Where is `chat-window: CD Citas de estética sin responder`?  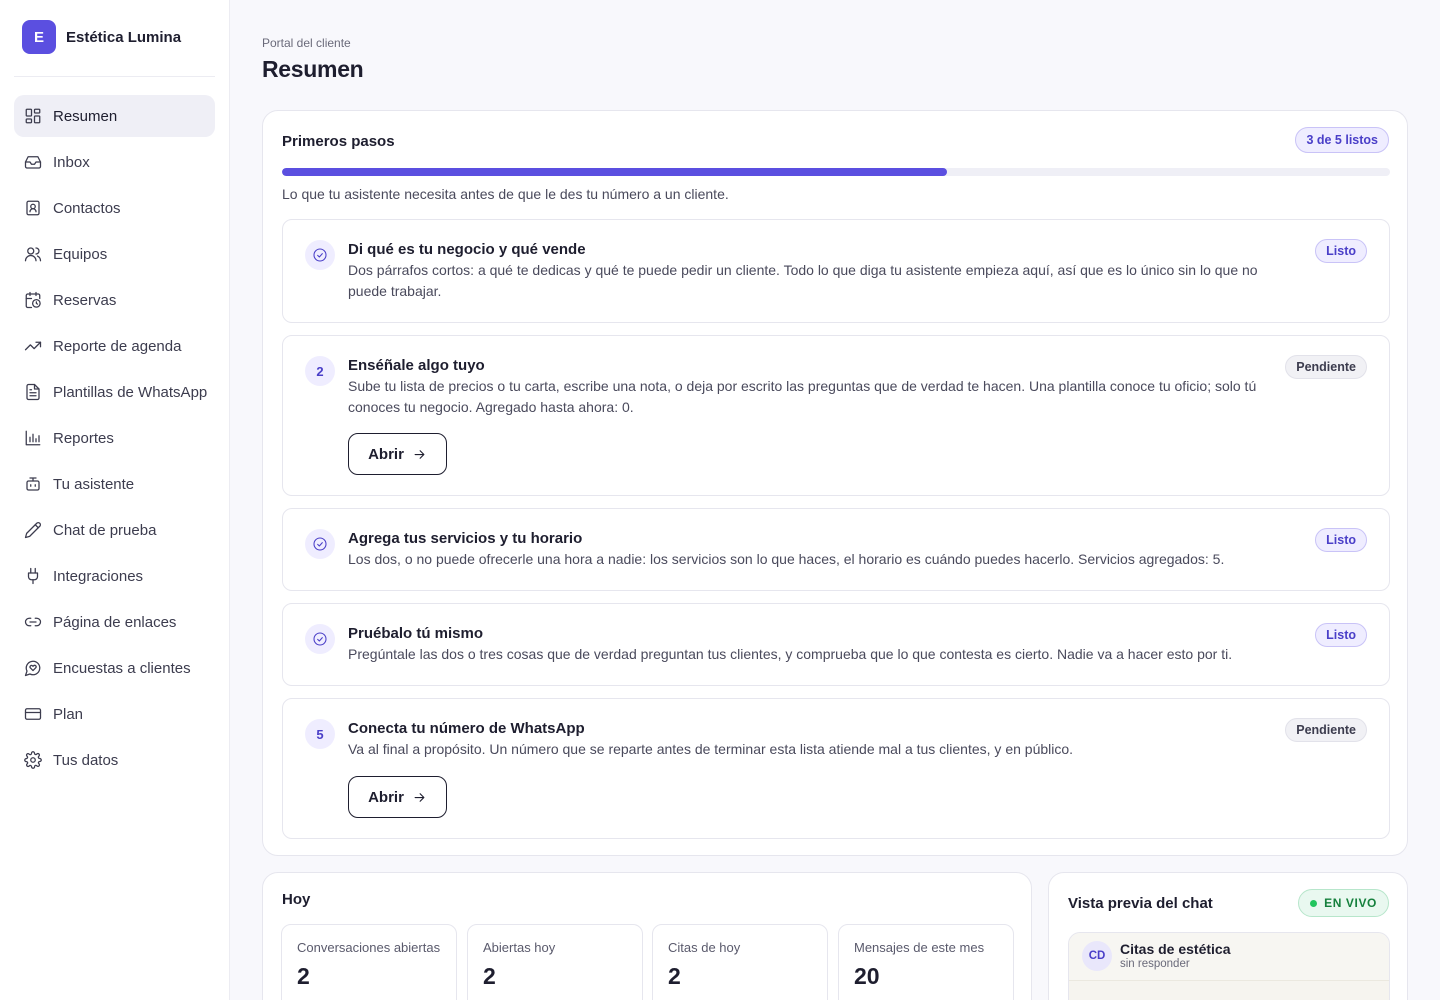 chat-window: CD Citas de estética sin responder is located at coordinates (1229, 966).